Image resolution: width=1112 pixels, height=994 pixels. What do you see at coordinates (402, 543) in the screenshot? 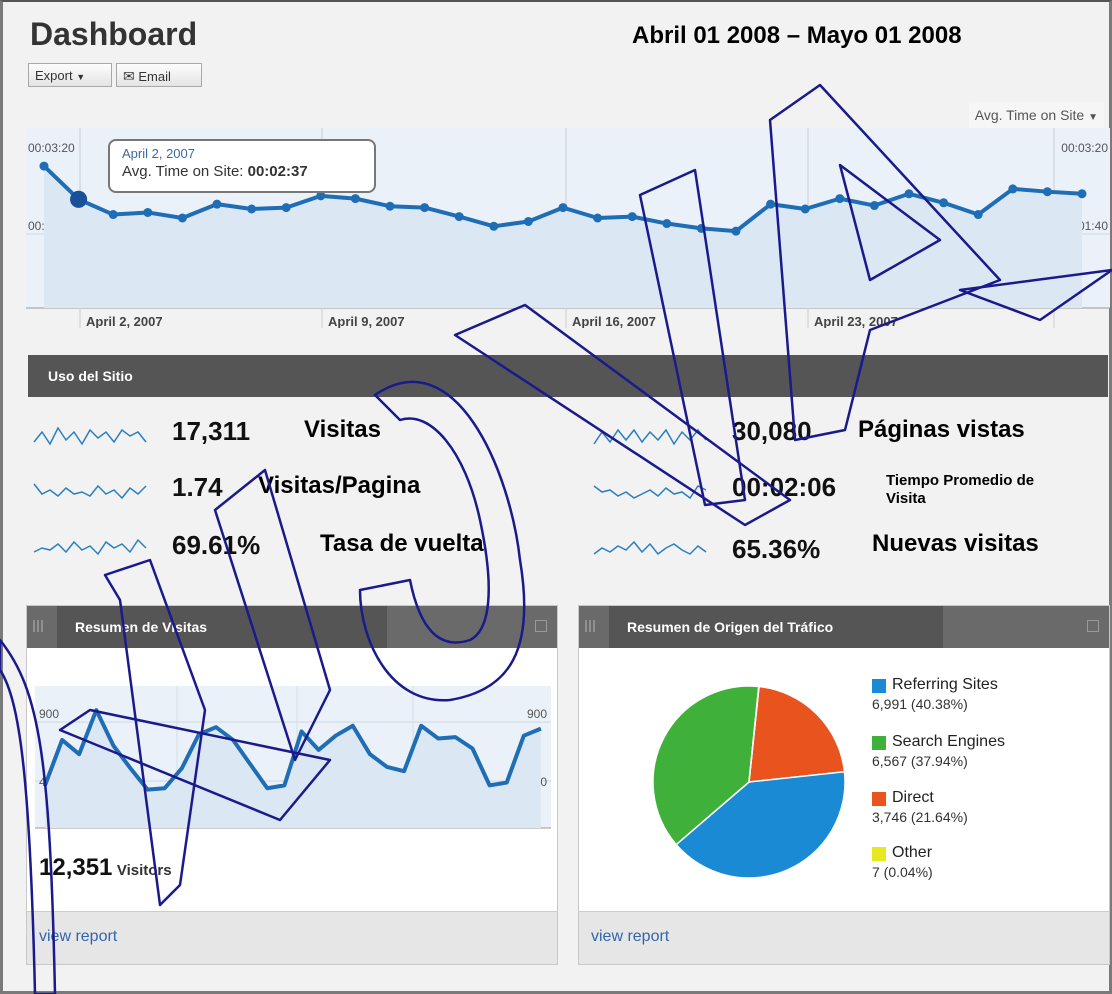
I see `stat-label: Tasa de vuelta` at bounding box center [402, 543].